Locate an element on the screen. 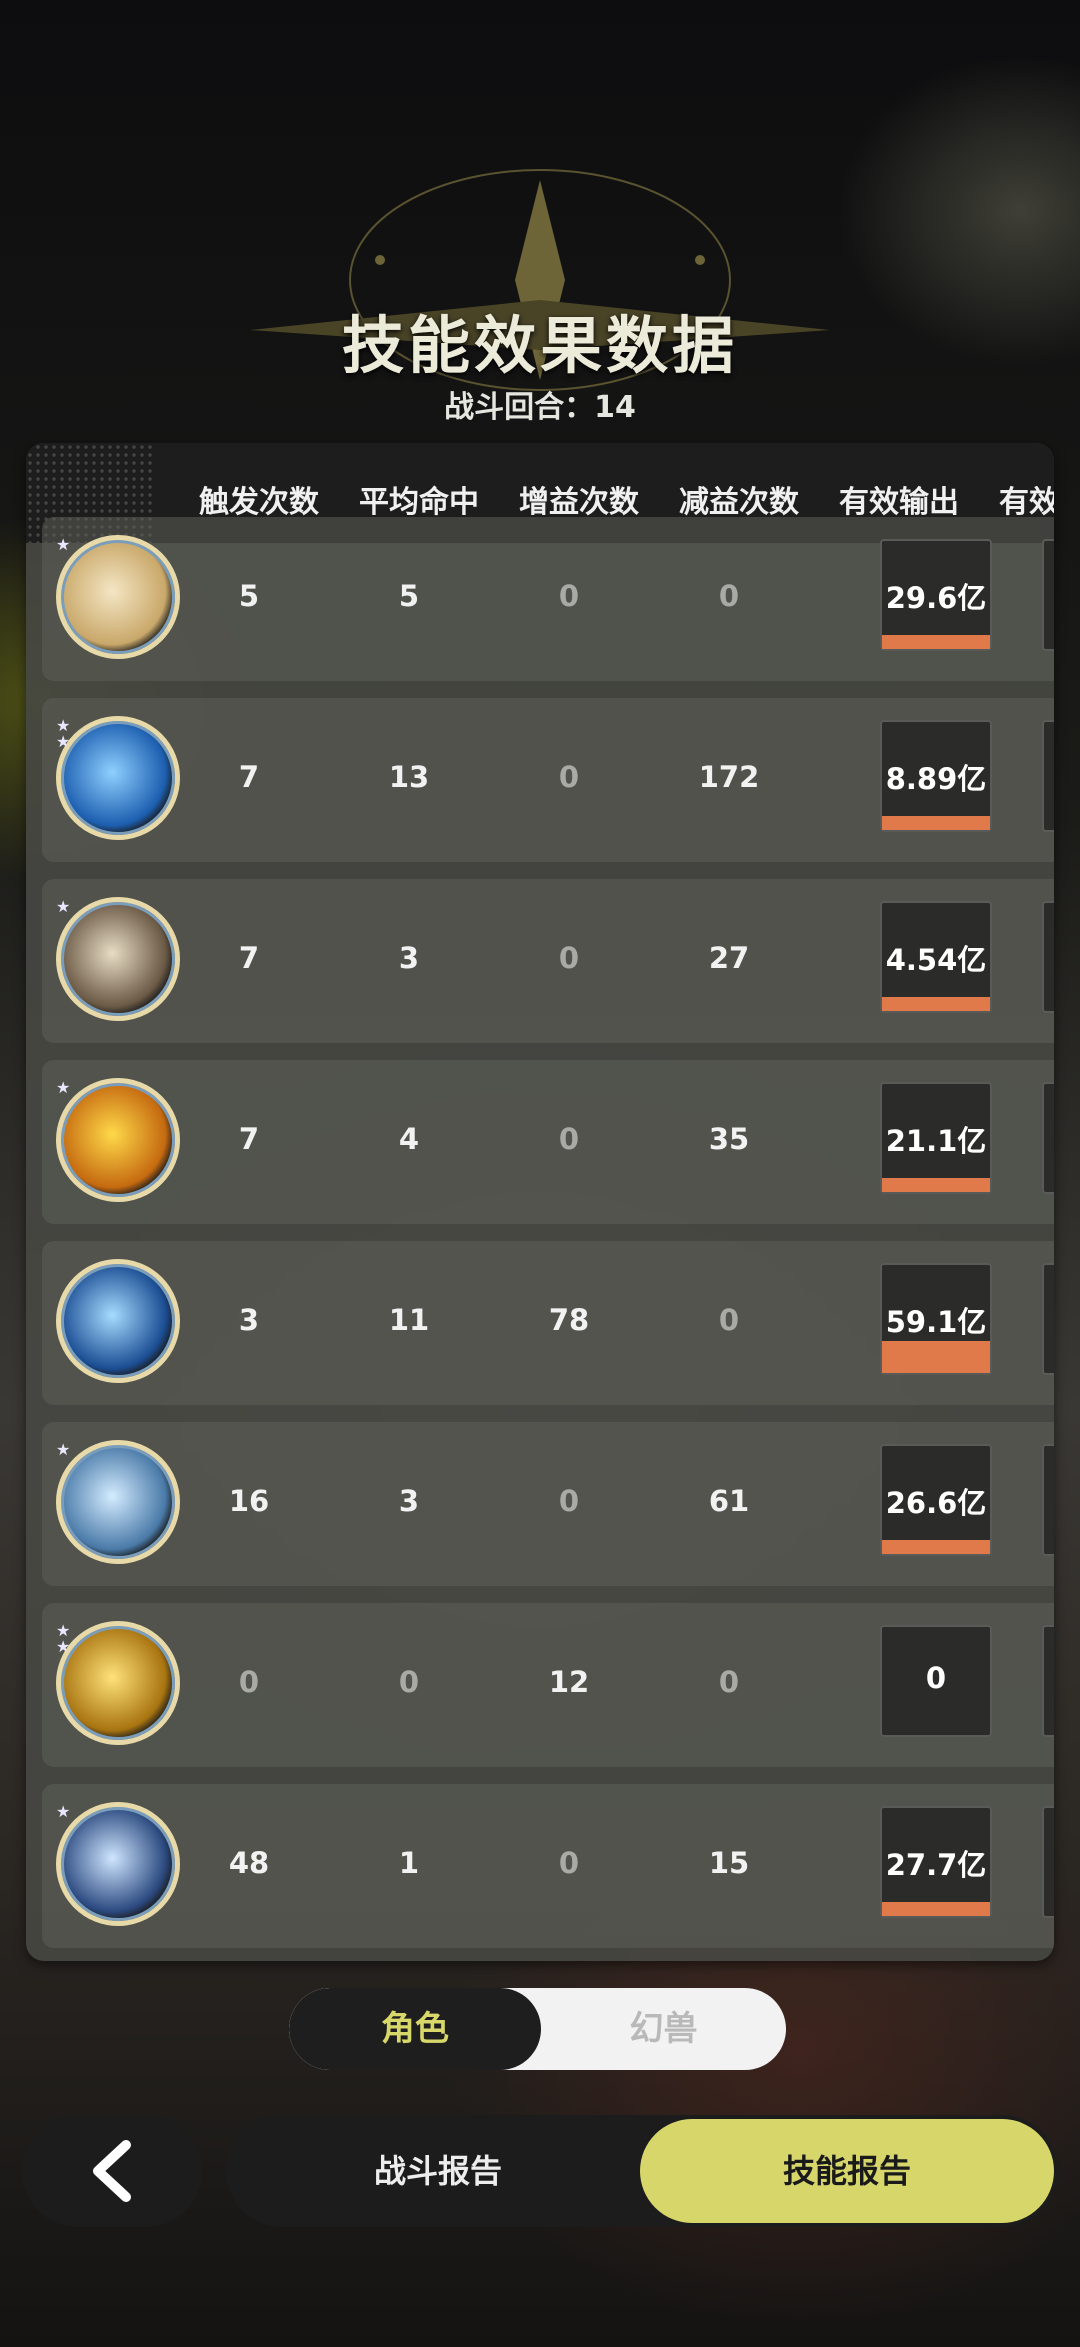  ice-shield-icon is located at coordinates (118, 1502).